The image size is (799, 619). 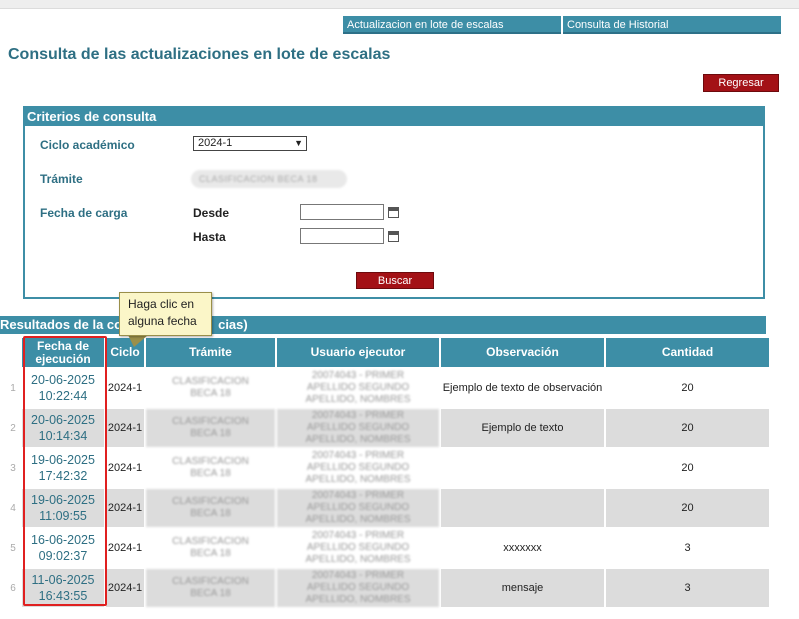 I want to click on to-date-input, so click(x=342, y=236).